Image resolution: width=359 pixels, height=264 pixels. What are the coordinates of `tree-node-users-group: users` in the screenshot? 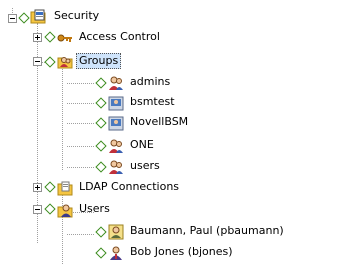 It's located at (100, 167).